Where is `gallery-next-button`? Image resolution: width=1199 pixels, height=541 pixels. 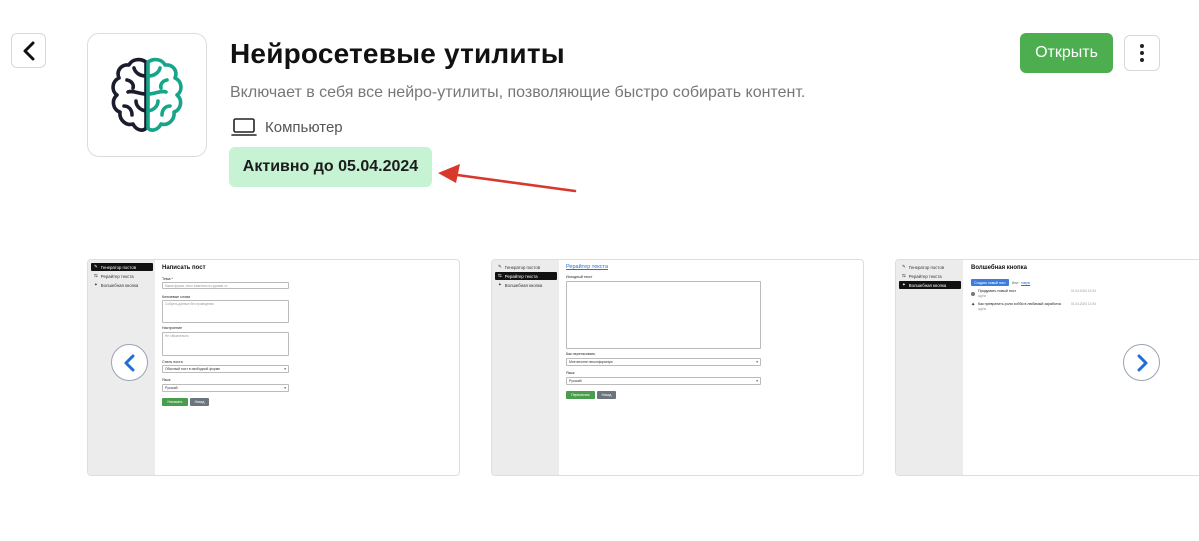 gallery-next-button is located at coordinates (1141, 362).